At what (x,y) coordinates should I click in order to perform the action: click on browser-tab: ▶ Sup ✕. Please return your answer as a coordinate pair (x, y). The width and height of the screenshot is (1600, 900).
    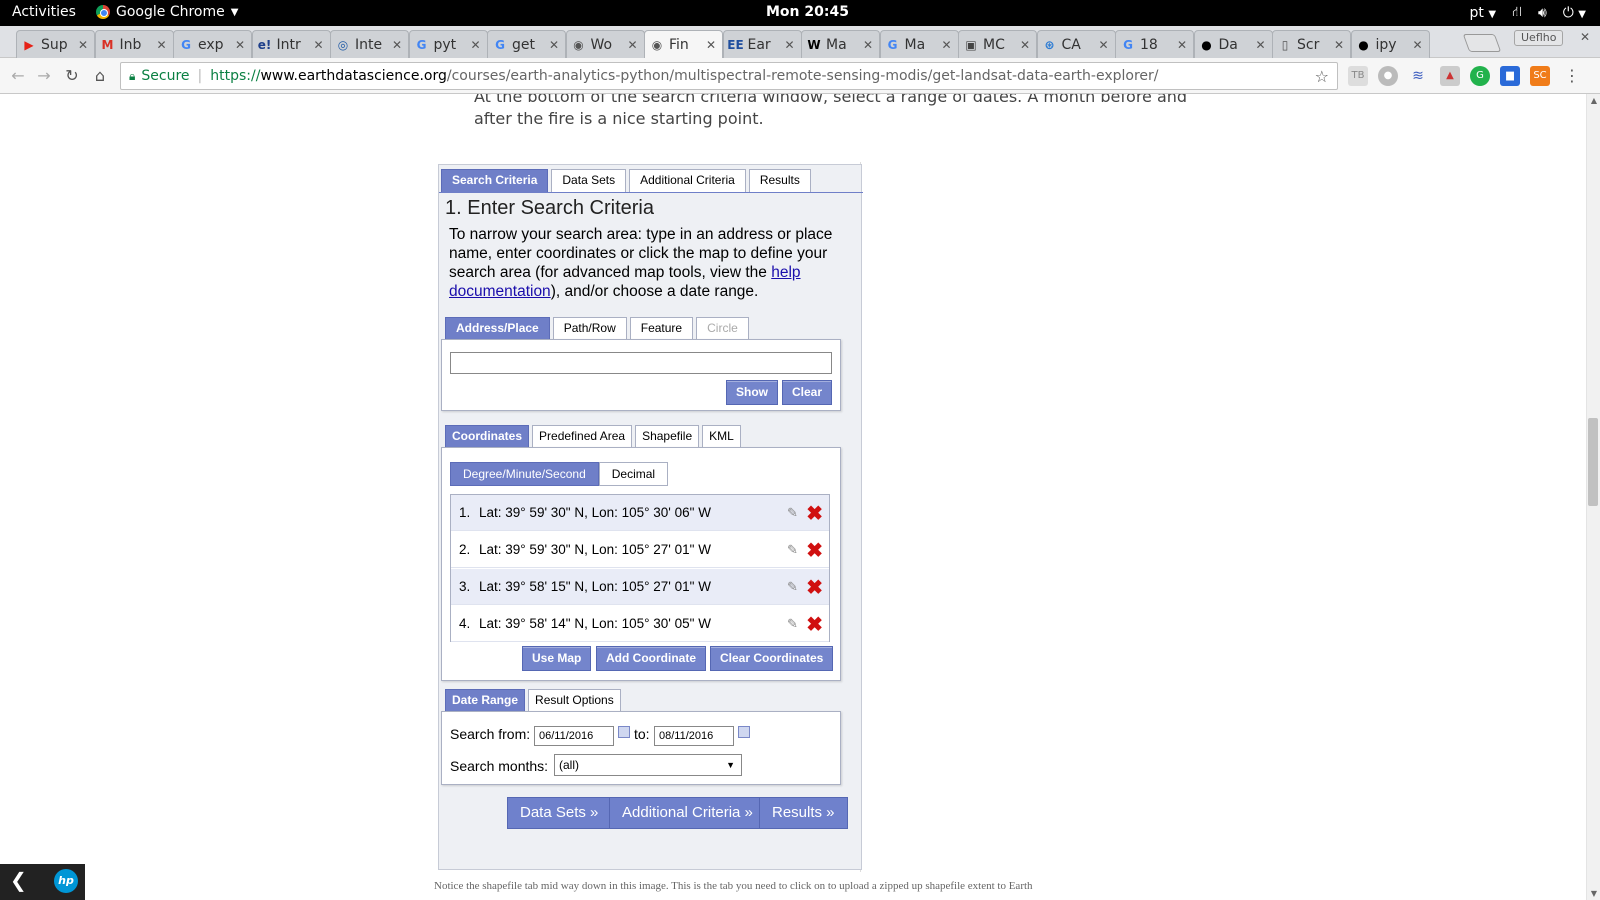
    Looking at the image, I should click on (55, 44).